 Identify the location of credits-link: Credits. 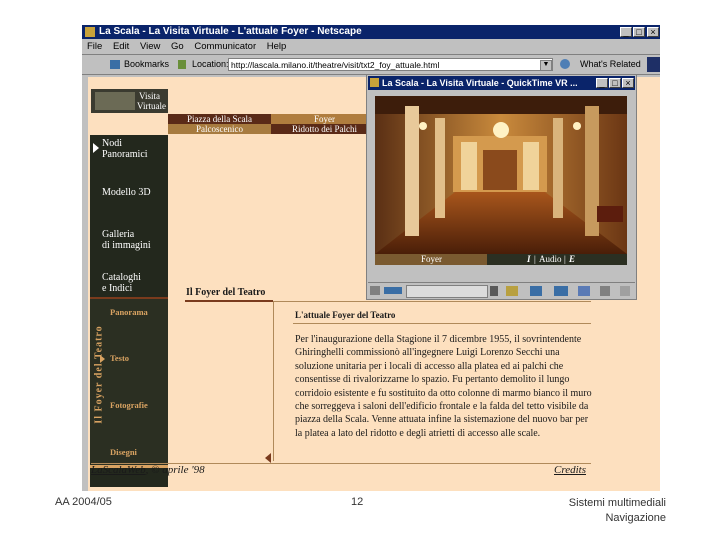
(570, 470).